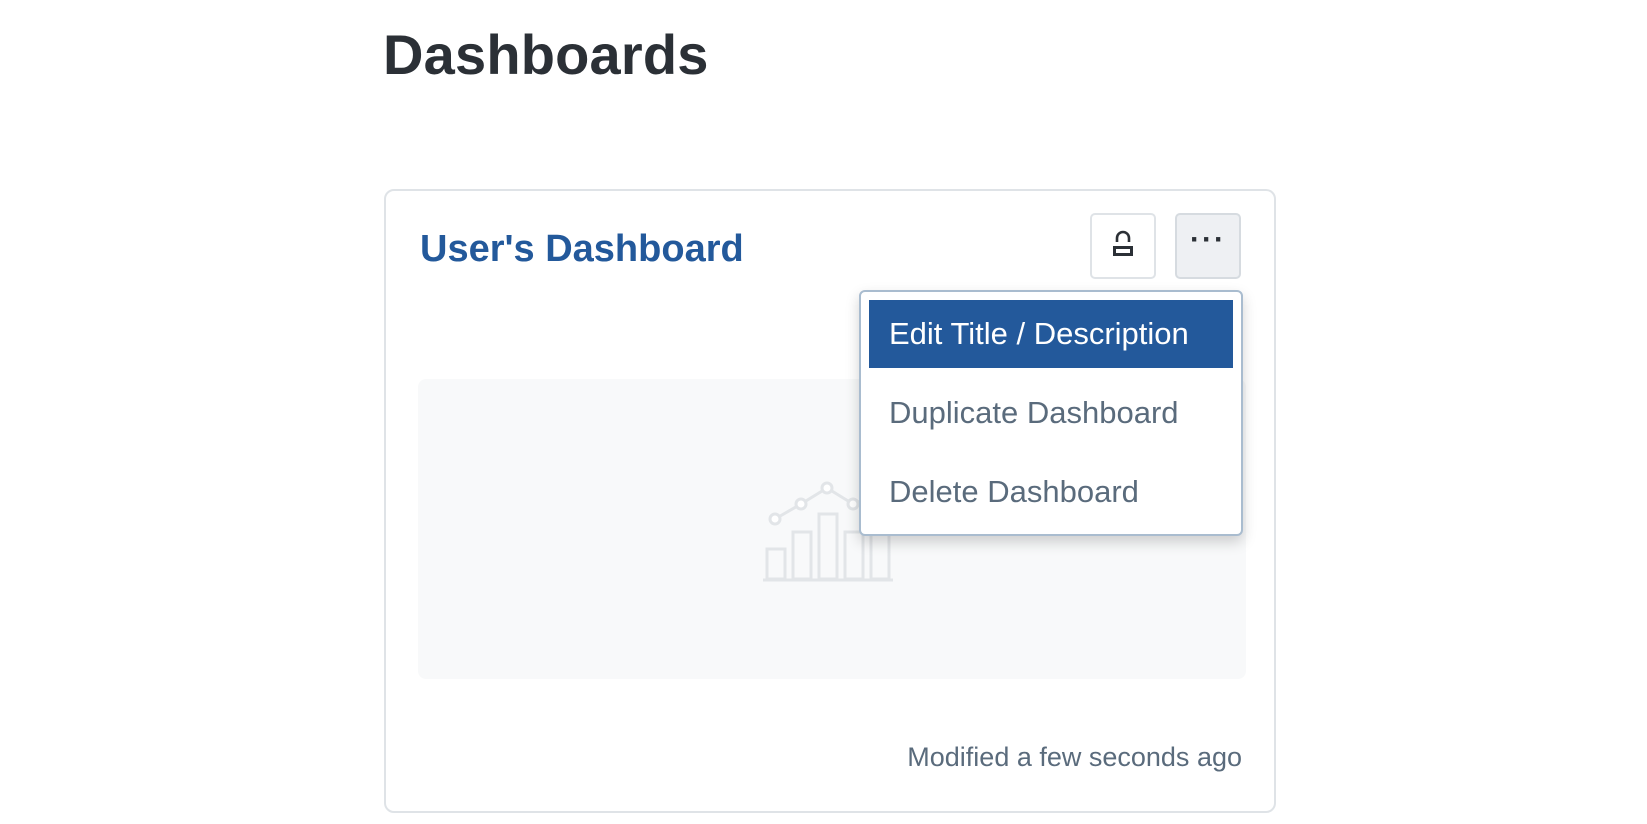 The width and height of the screenshot is (1647, 824). I want to click on more-options-button: ···, so click(1208, 246).